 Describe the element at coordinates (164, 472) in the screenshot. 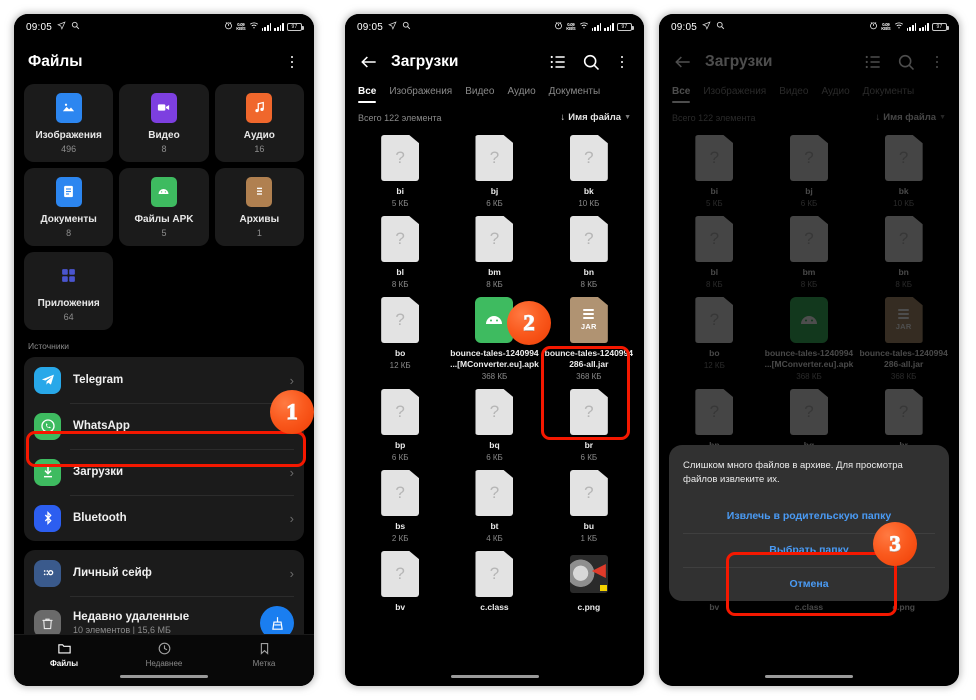

I see `source-row-downloads: Загрузки ›` at that location.